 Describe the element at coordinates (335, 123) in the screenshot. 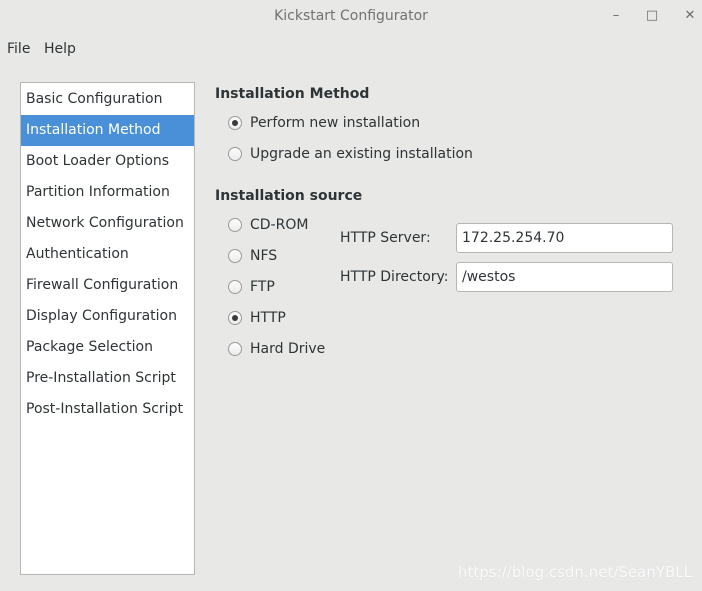

I see `radio-label: Perform new installation` at that location.